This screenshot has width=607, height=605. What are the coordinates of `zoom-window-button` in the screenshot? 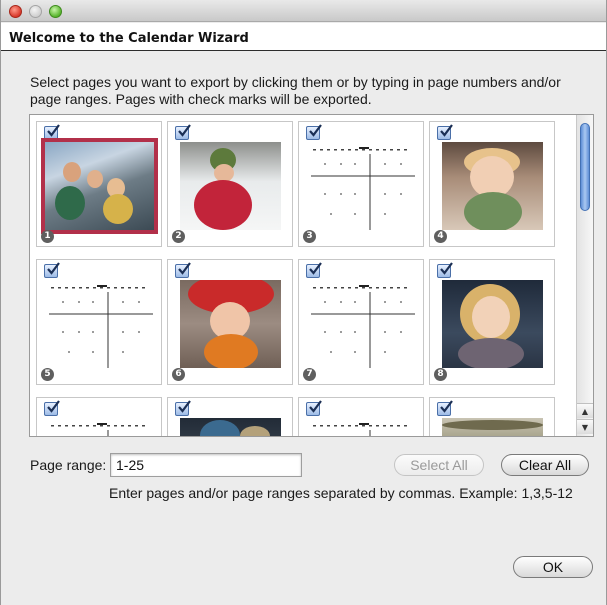 It's located at (55, 11).